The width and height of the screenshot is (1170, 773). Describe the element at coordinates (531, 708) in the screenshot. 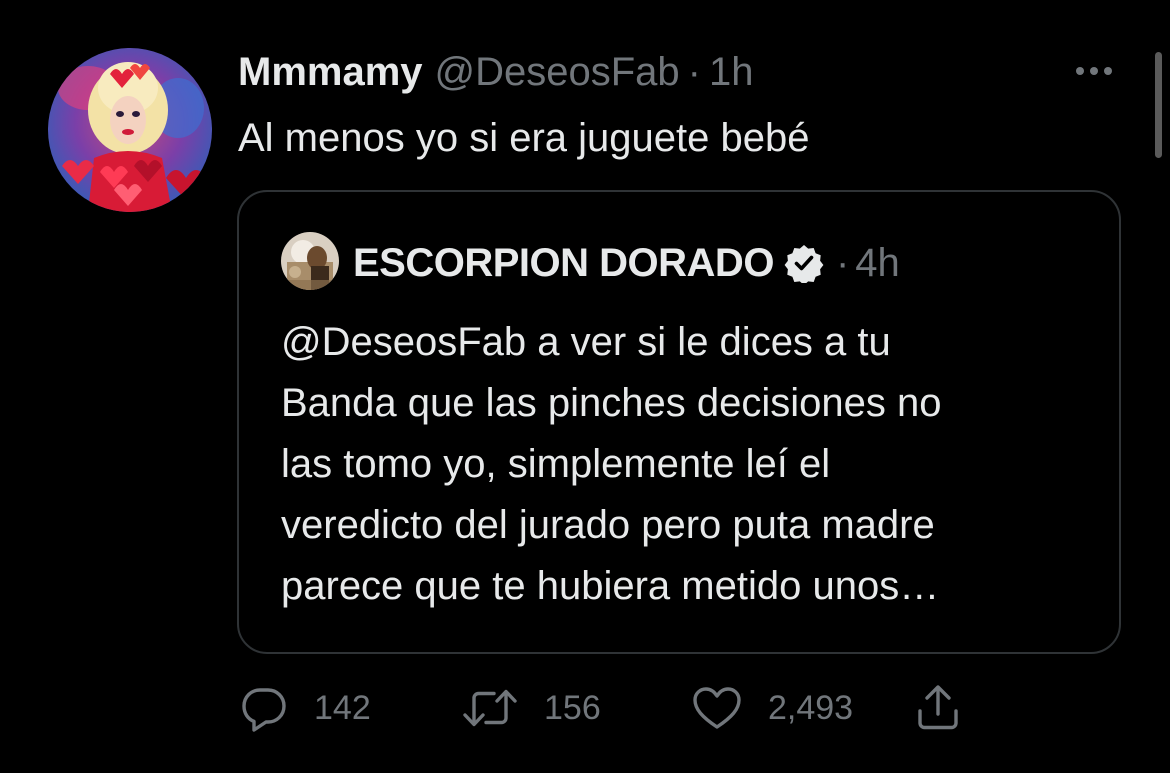

I see `retweet-button: 156` at that location.